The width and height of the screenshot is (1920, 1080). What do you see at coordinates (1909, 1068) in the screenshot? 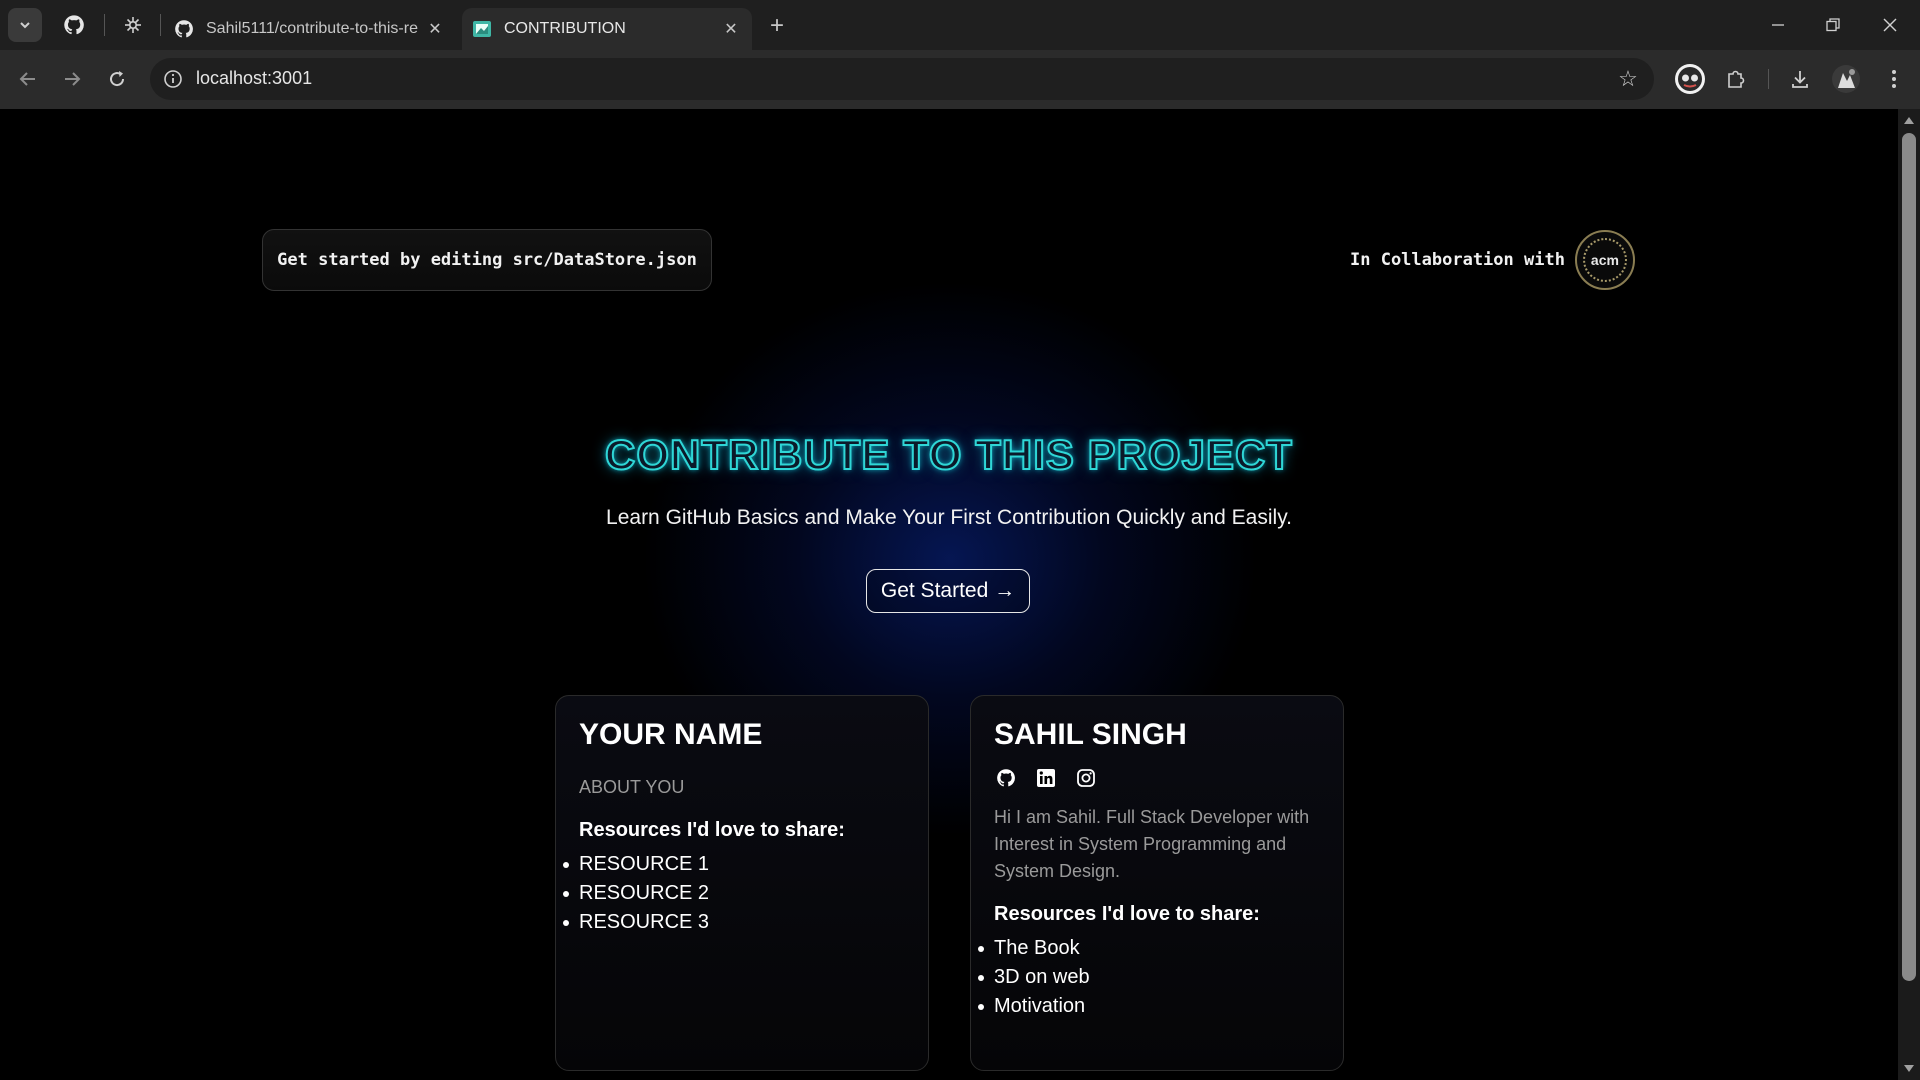
I see `scroll-down-arrow-icon` at bounding box center [1909, 1068].